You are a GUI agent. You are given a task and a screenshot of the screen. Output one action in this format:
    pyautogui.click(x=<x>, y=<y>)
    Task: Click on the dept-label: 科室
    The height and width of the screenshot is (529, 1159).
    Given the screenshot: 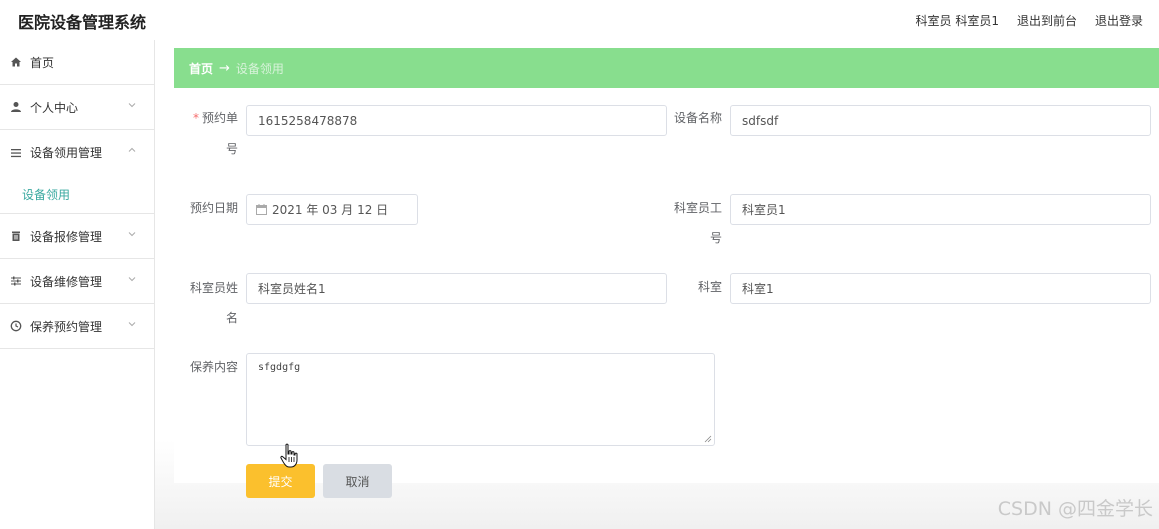 What is the action you would take?
    pyautogui.click(x=709, y=287)
    